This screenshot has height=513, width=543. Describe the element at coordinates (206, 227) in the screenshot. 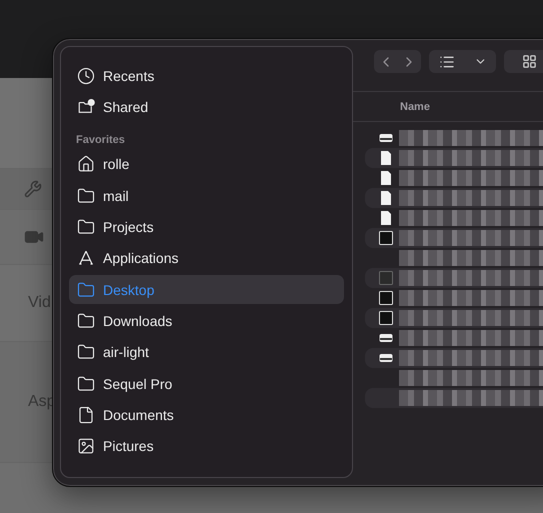

I see `sidebar-item: Projects` at that location.